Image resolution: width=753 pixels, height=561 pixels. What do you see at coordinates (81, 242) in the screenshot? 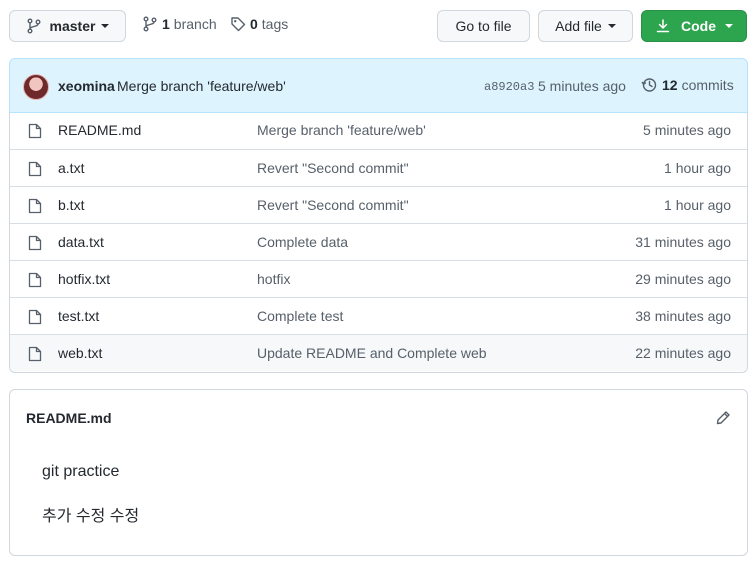
I see `file-name: data.txt` at bounding box center [81, 242].